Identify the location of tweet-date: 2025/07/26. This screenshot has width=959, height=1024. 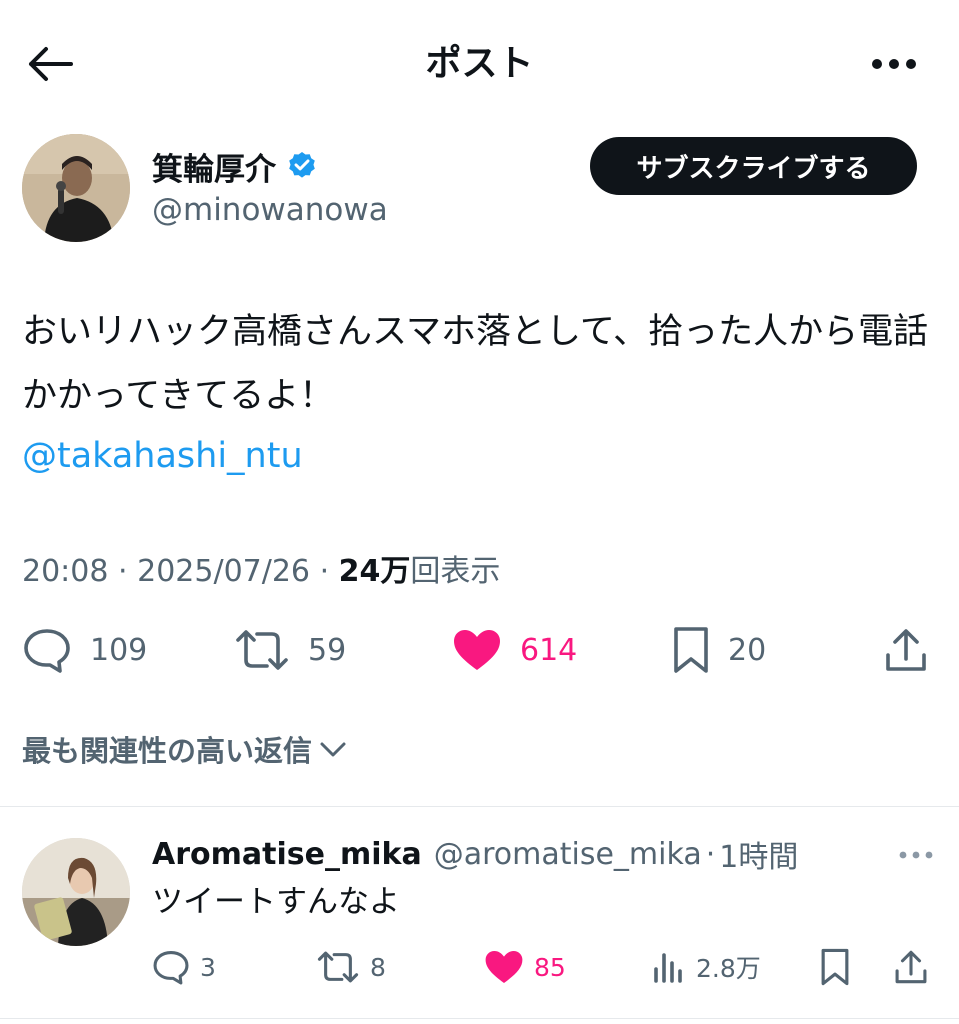
(223, 571).